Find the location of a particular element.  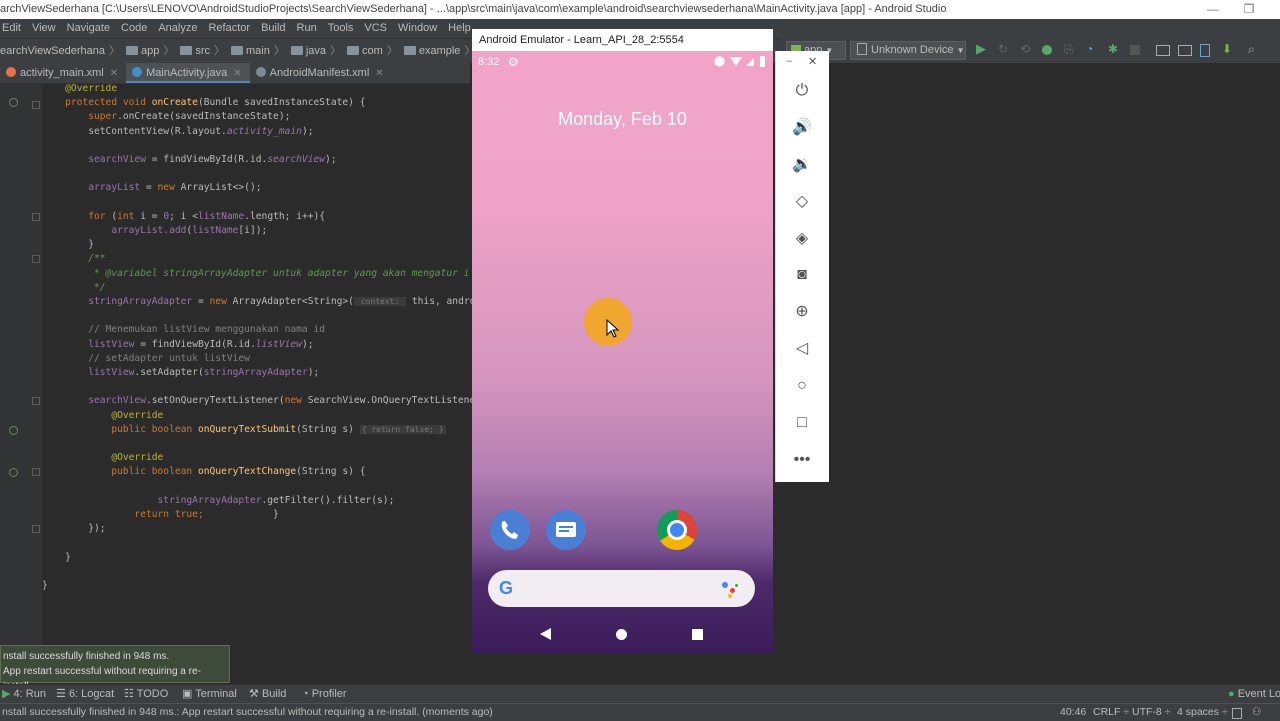

nav-back-icon is located at coordinates (545, 634).